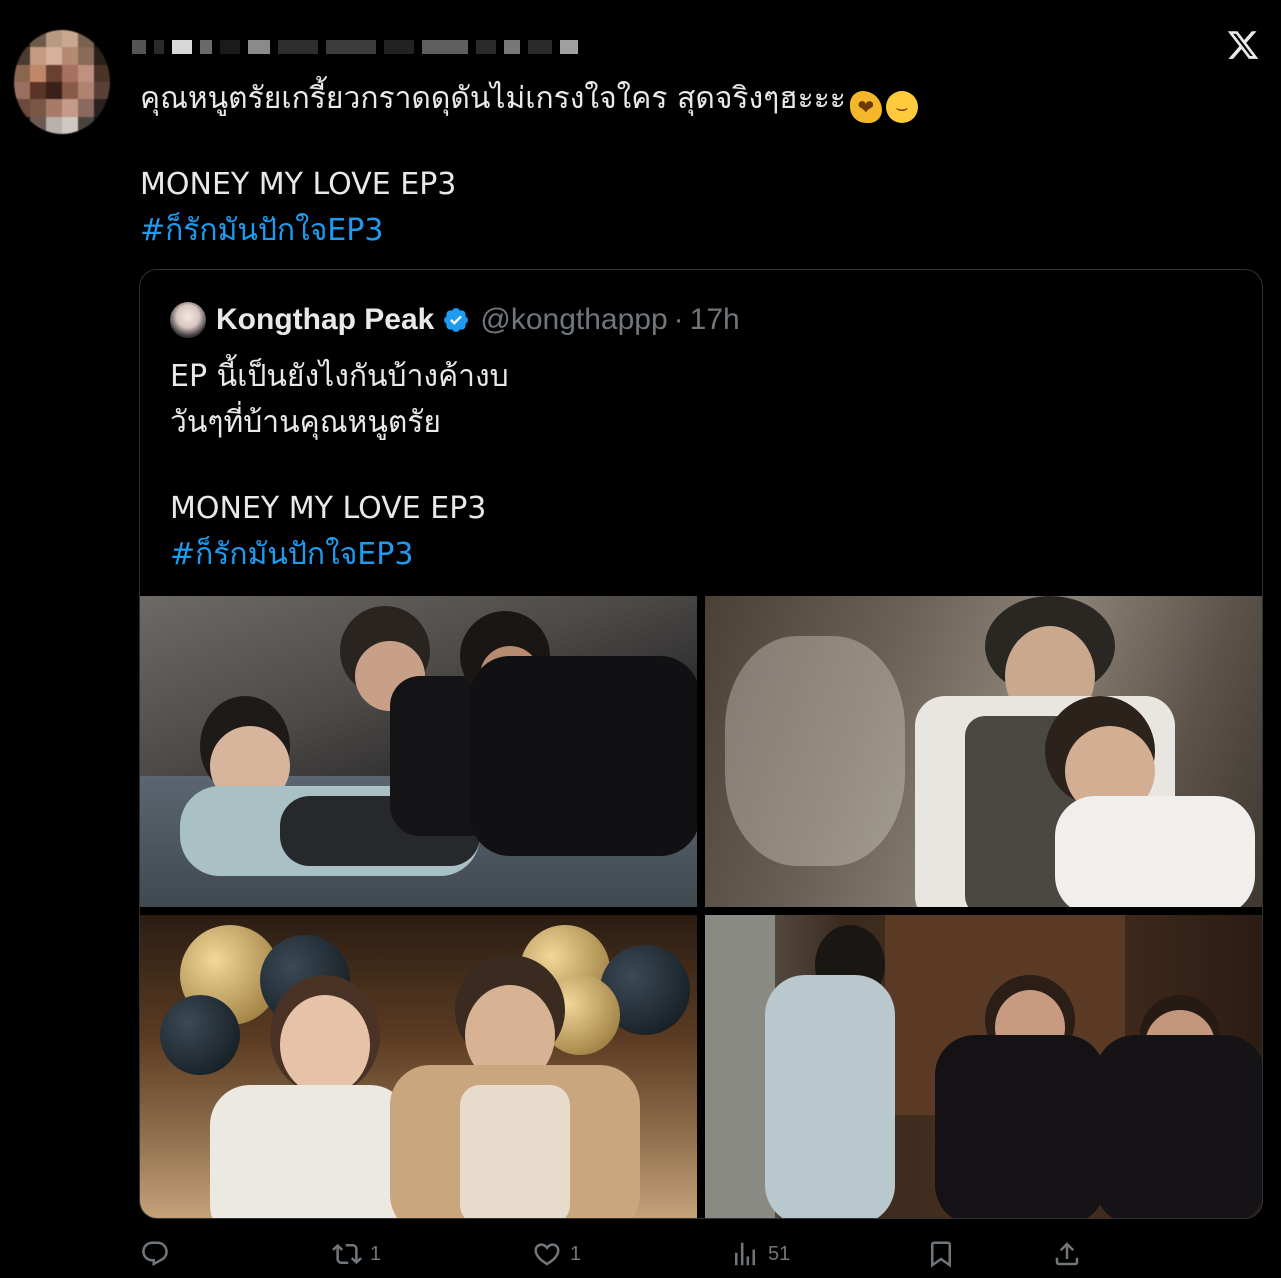 Image resolution: width=1281 pixels, height=1278 pixels. Describe the element at coordinates (576, 1253) in the screenshot. I see `like-count: 1` at that location.